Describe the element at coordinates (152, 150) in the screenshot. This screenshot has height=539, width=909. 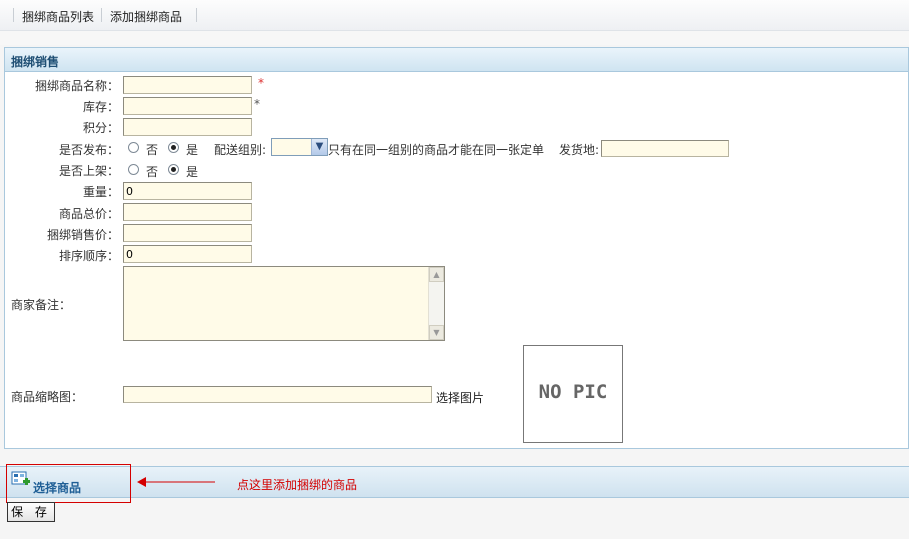
I see `publish-no-label: 否` at that location.